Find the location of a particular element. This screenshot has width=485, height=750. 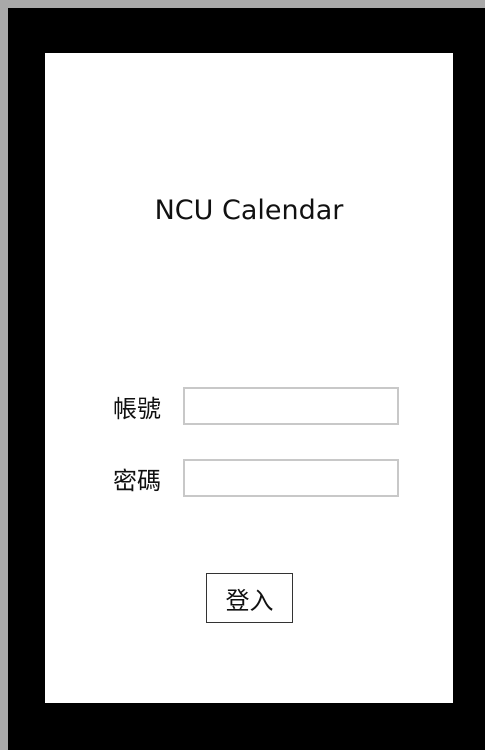

password-input is located at coordinates (291, 478).